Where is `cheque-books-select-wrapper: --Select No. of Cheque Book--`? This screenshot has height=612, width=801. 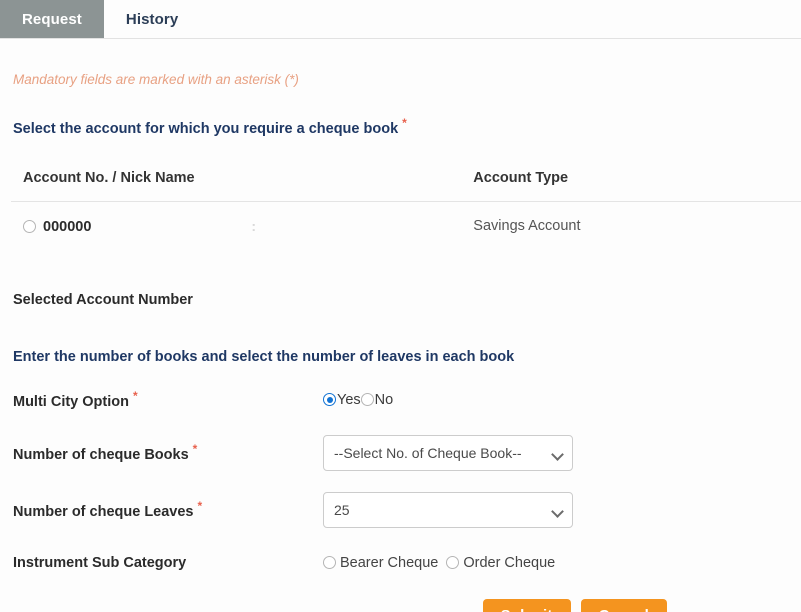
cheque-books-select-wrapper: --Select No. of Cheque Book-- is located at coordinates (448, 452).